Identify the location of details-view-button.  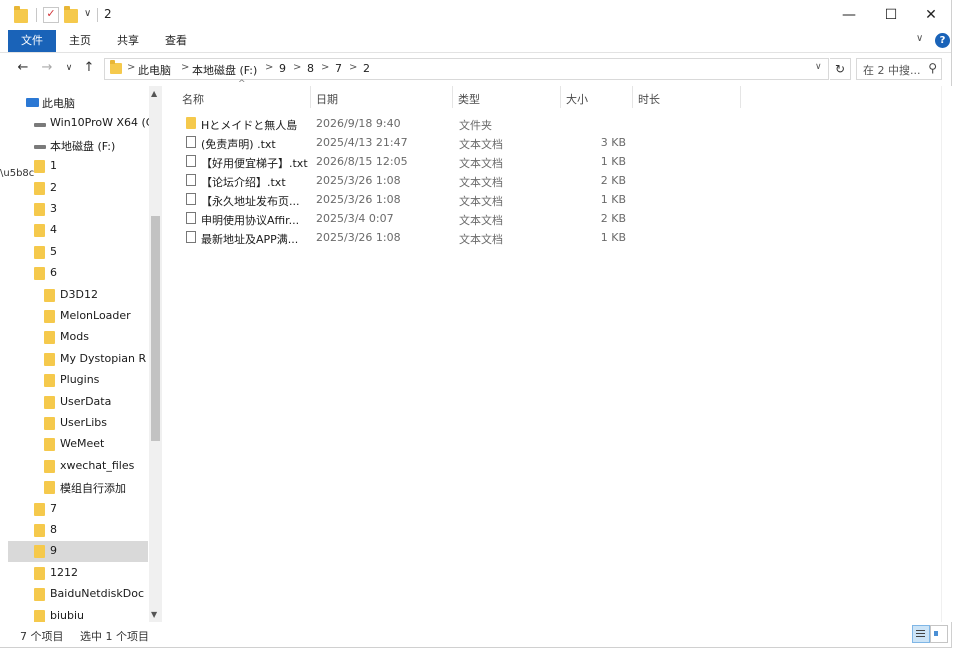
(921, 634).